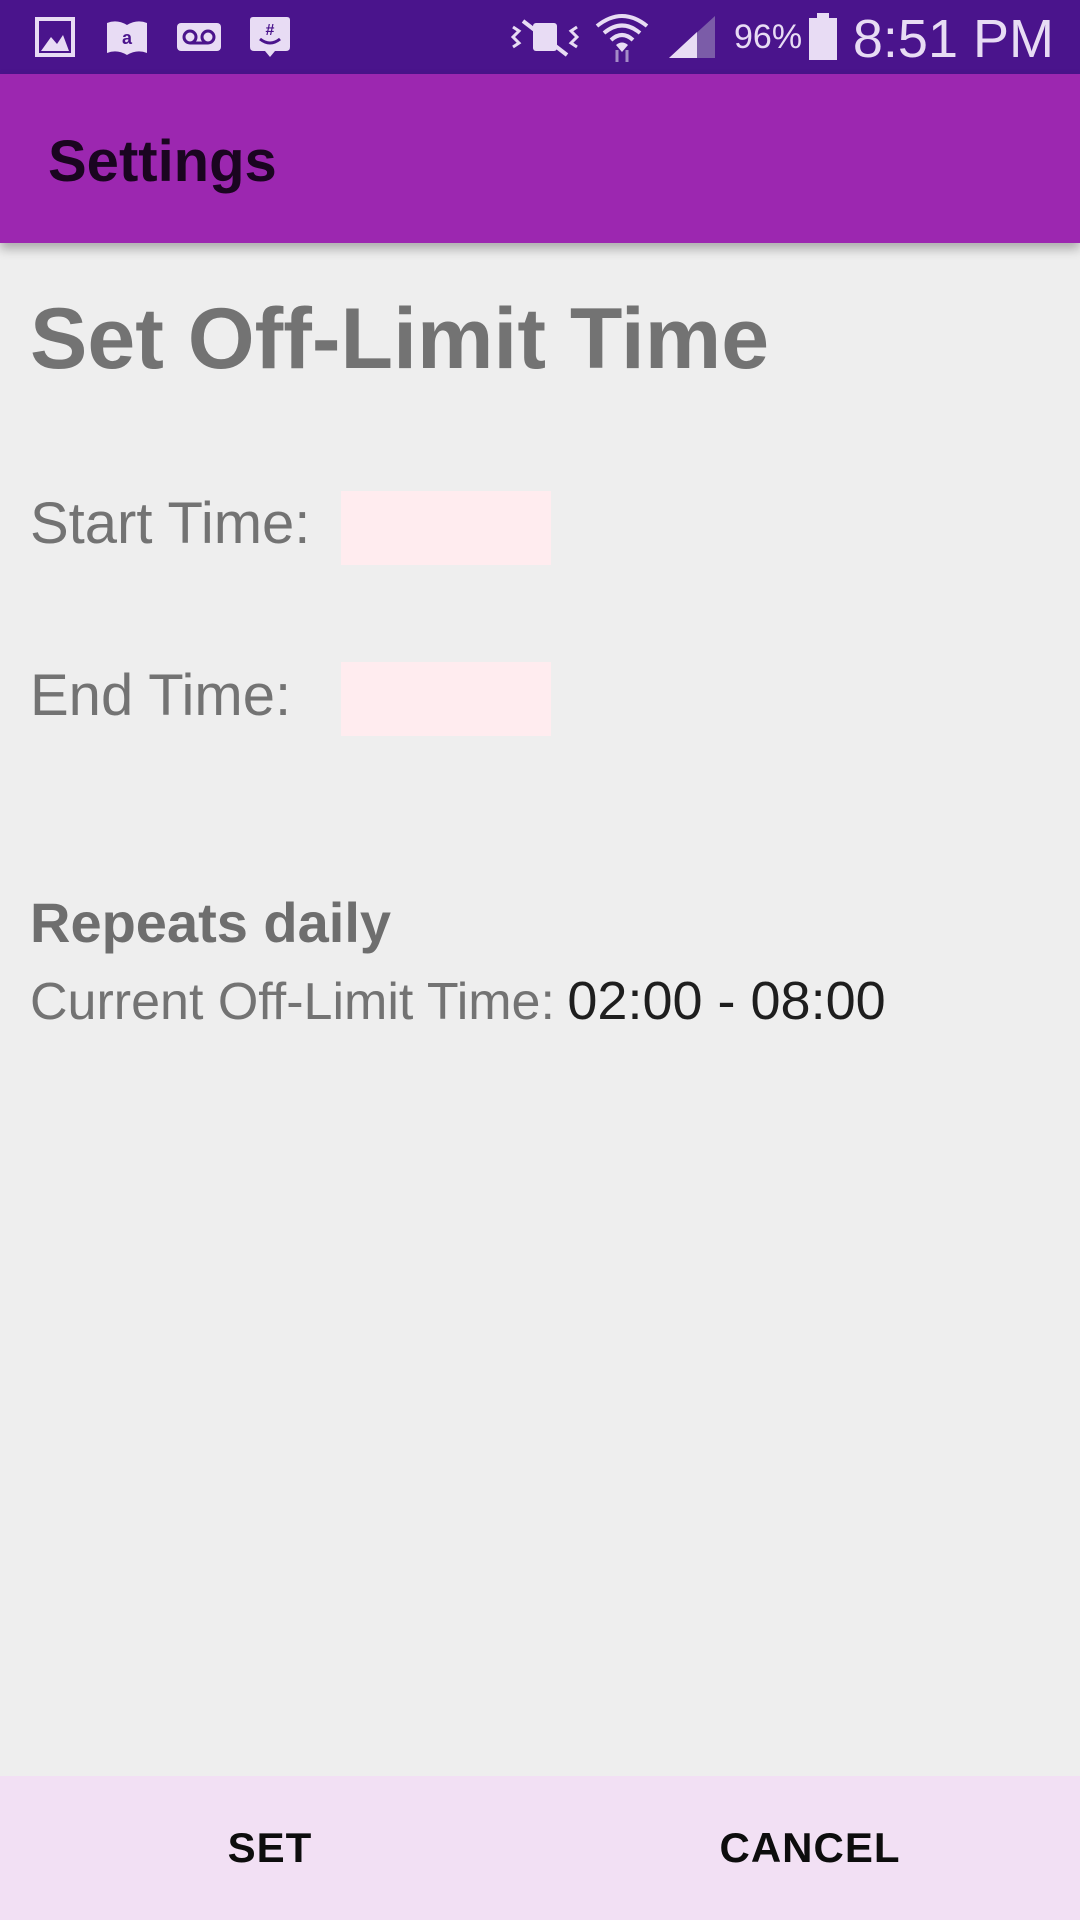 The width and height of the screenshot is (1080, 1920). I want to click on set-button: SET, so click(270, 1848).